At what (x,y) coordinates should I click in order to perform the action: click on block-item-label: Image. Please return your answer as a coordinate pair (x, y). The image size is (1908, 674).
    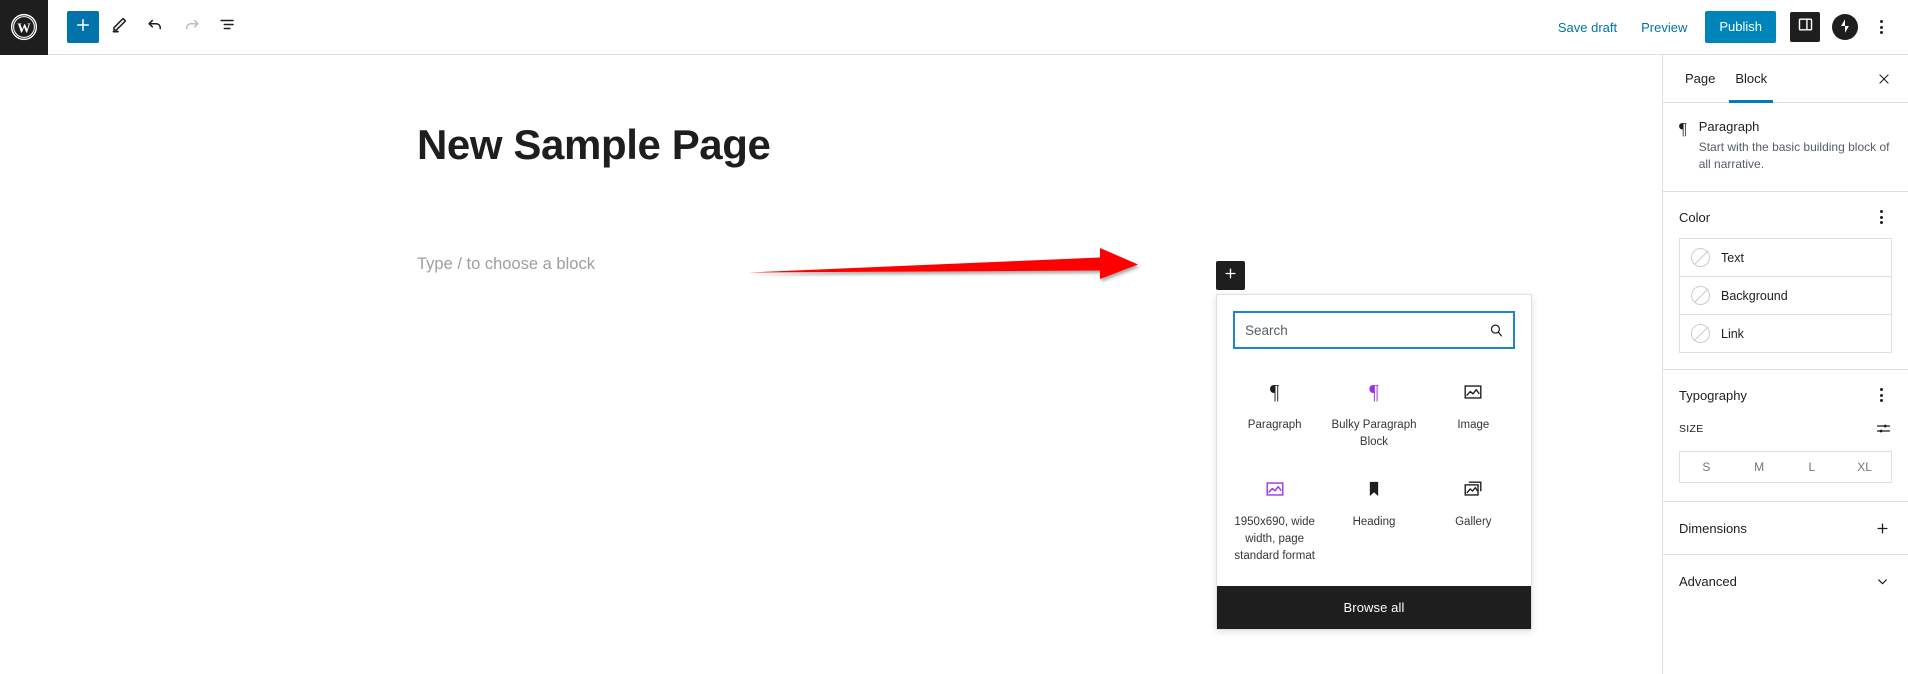
    Looking at the image, I should click on (1473, 425).